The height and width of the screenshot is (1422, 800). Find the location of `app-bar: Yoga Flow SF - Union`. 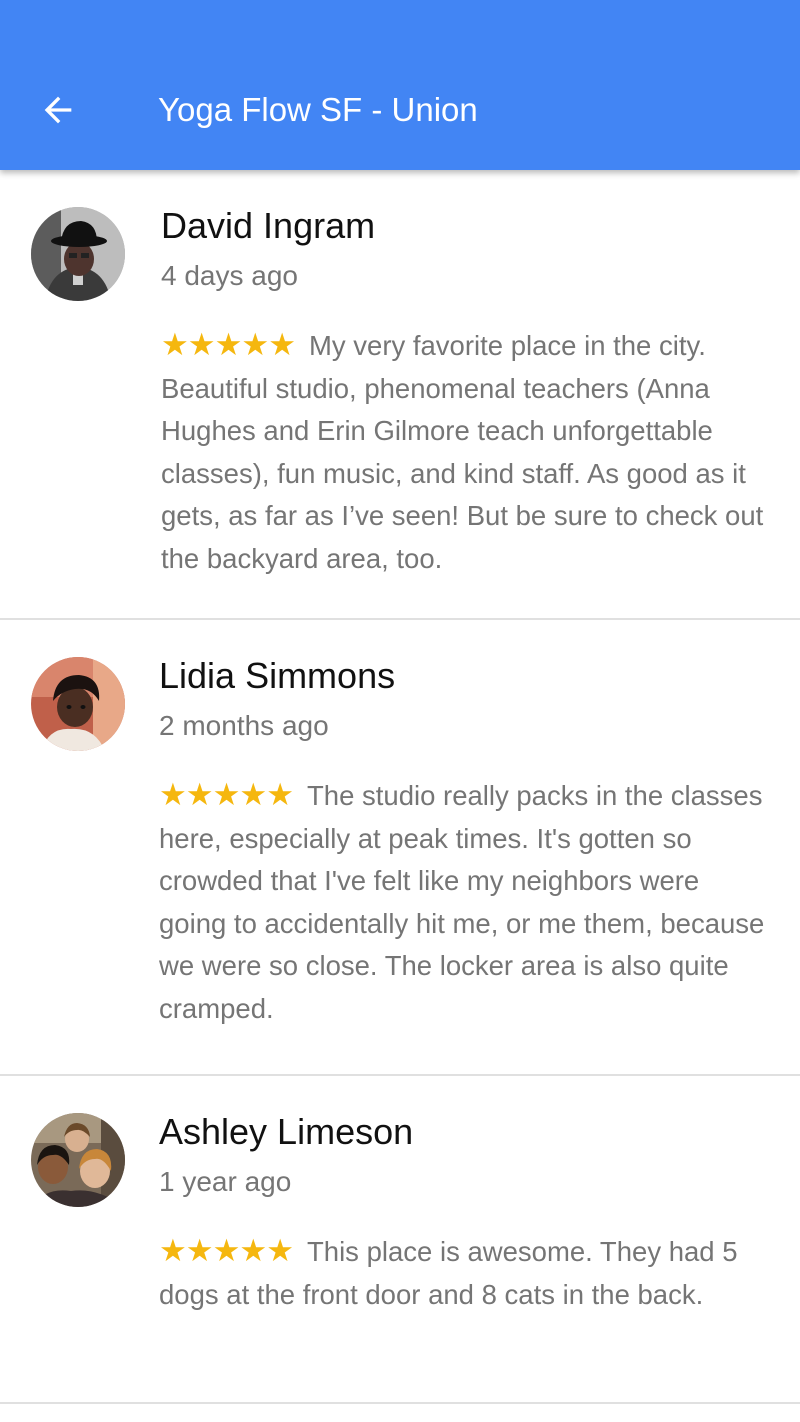

app-bar: Yoga Flow SF - Union is located at coordinates (400, 85).